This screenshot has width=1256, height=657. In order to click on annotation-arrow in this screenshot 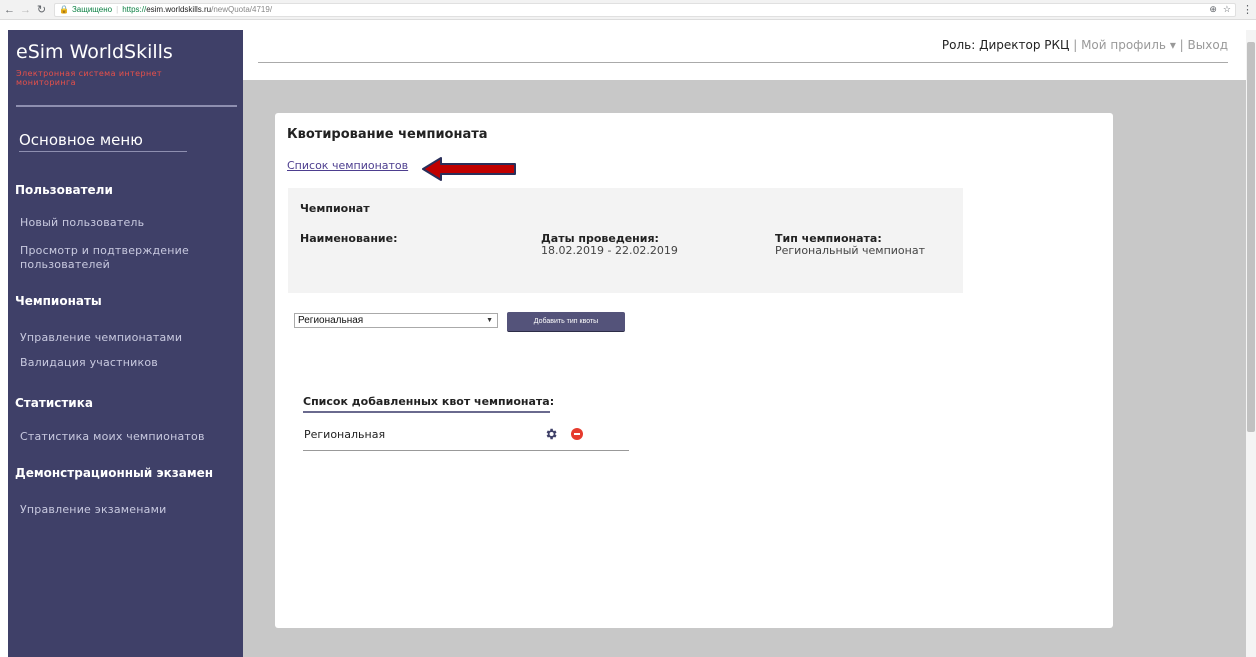, I will do `click(469, 169)`.